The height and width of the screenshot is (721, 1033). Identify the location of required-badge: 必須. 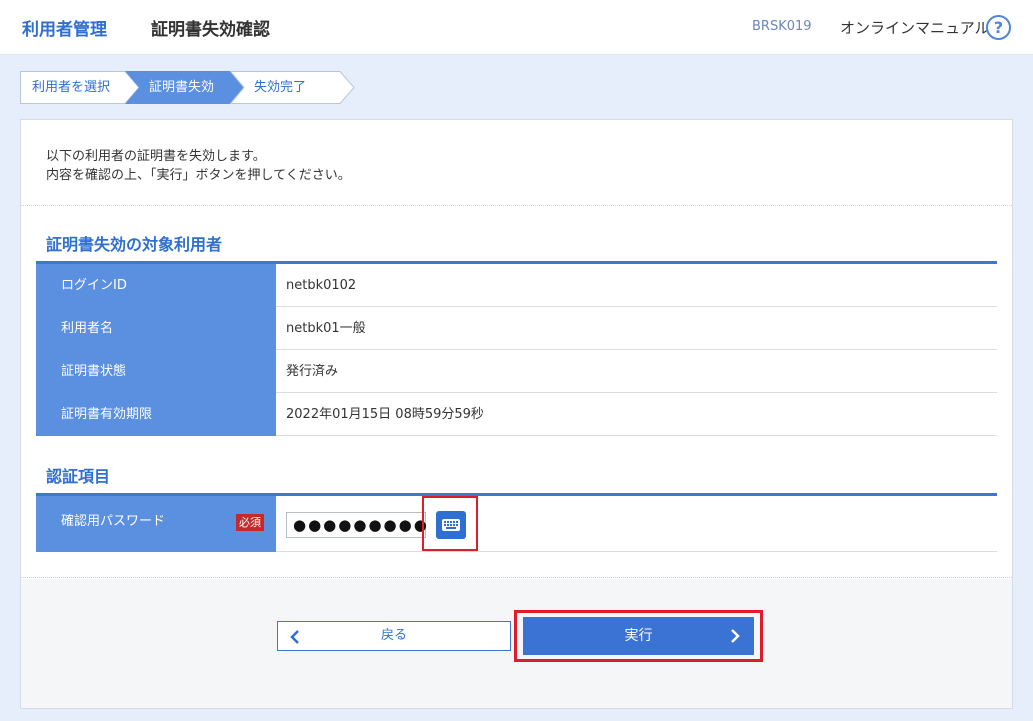
(250, 522).